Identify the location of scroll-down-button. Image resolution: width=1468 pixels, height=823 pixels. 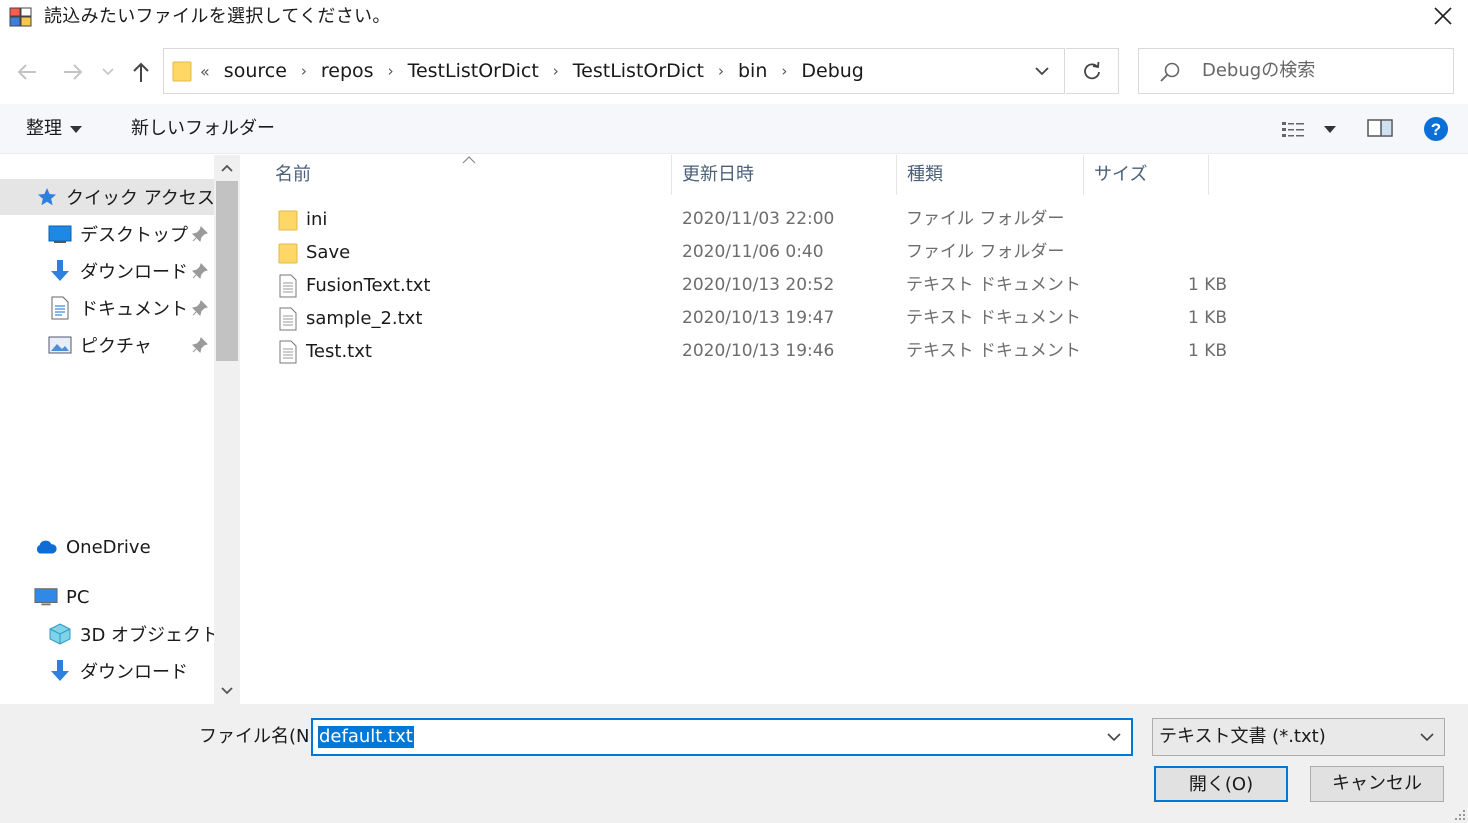
(227, 691).